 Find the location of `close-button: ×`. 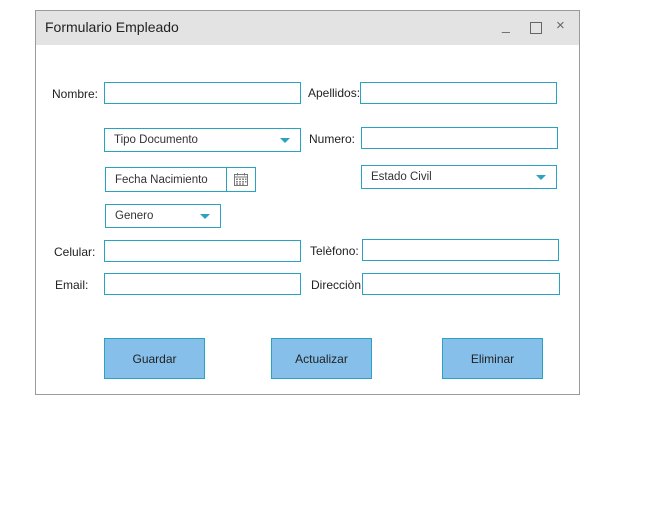

close-button: × is located at coordinates (560, 26).